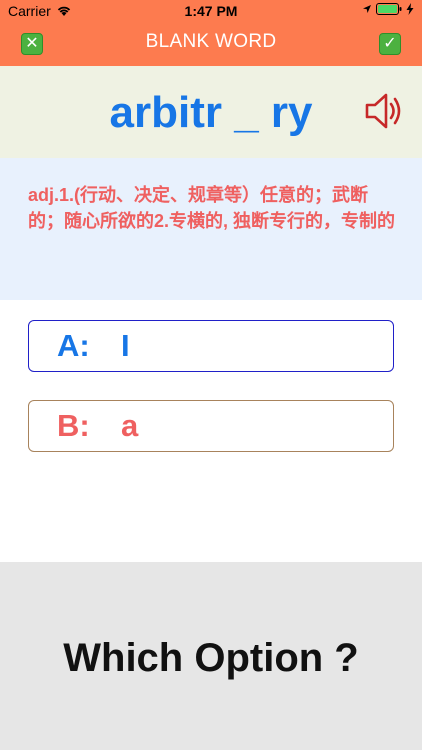 The width and height of the screenshot is (422, 750). Describe the element at coordinates (32, 44) in the screenshot. I see `cross-mark-icon: ✕` at that location.